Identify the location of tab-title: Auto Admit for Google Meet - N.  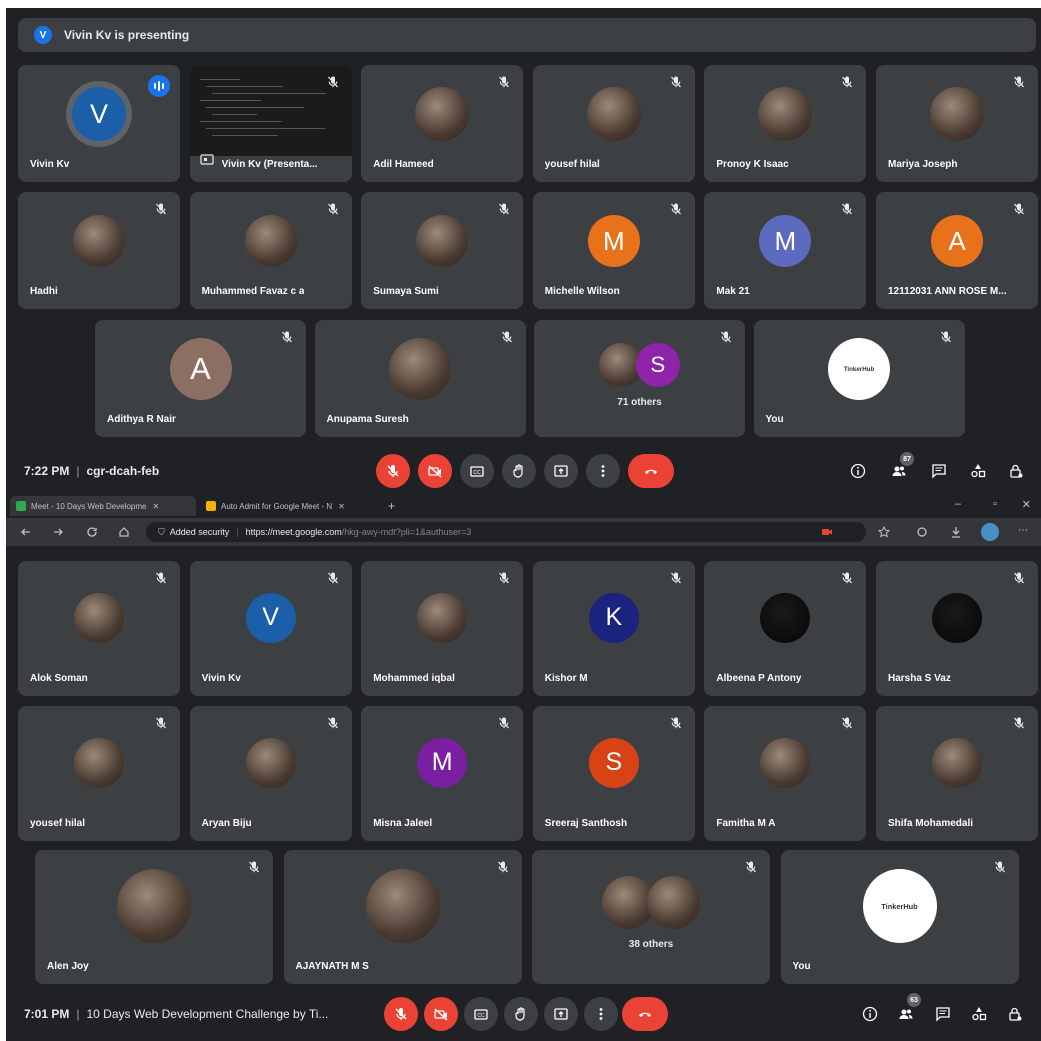
(277, 506).